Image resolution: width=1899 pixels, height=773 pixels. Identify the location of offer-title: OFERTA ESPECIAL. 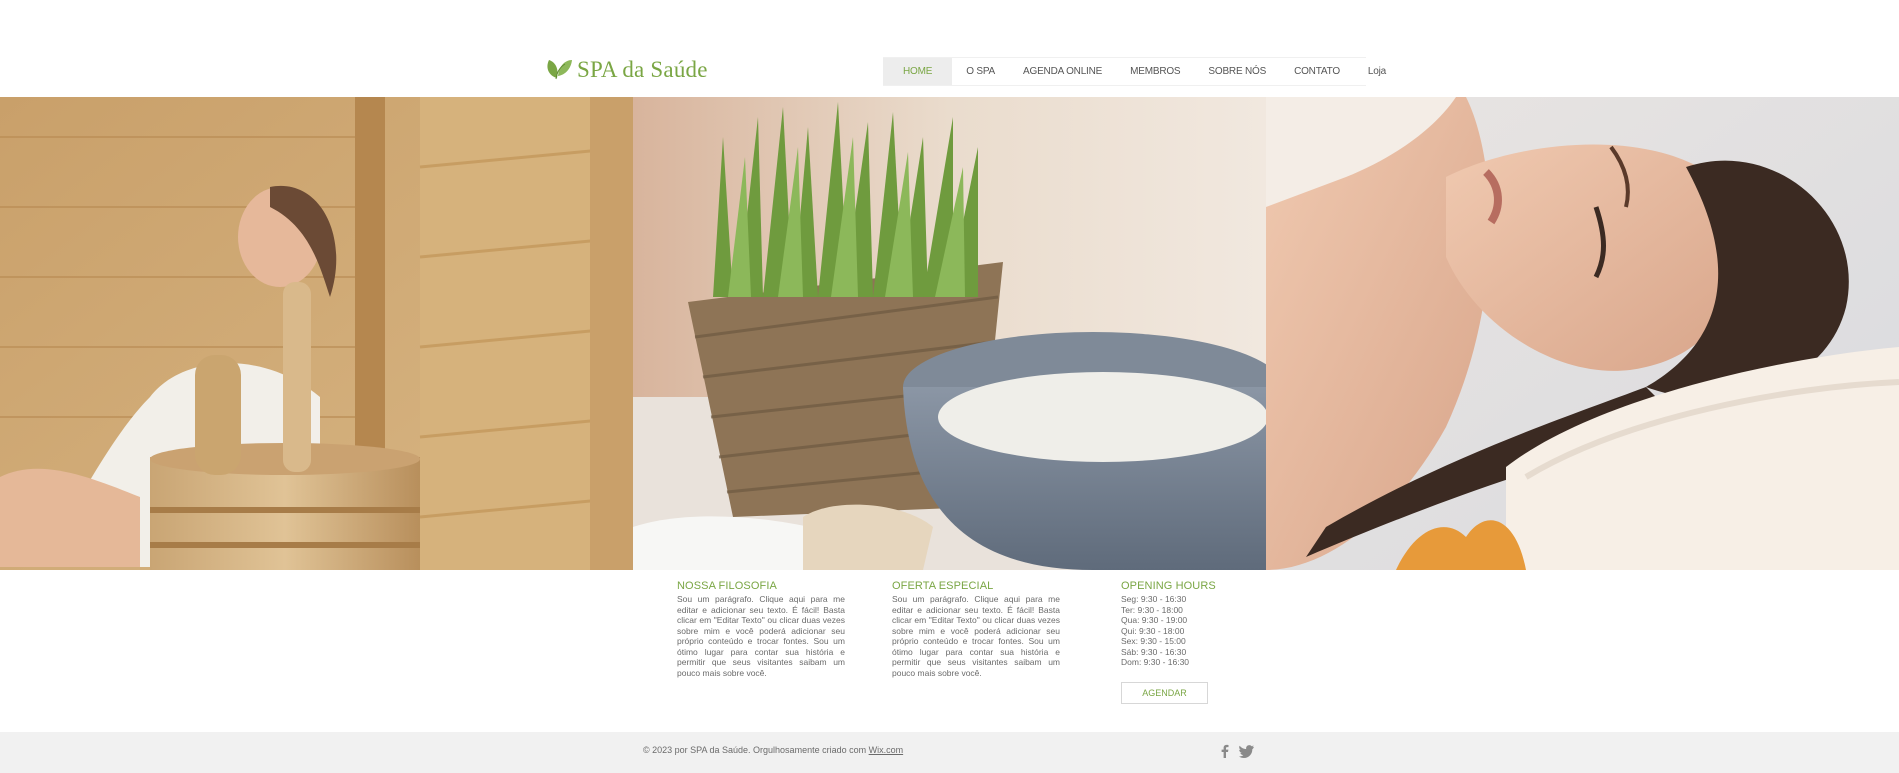
(943, 586).